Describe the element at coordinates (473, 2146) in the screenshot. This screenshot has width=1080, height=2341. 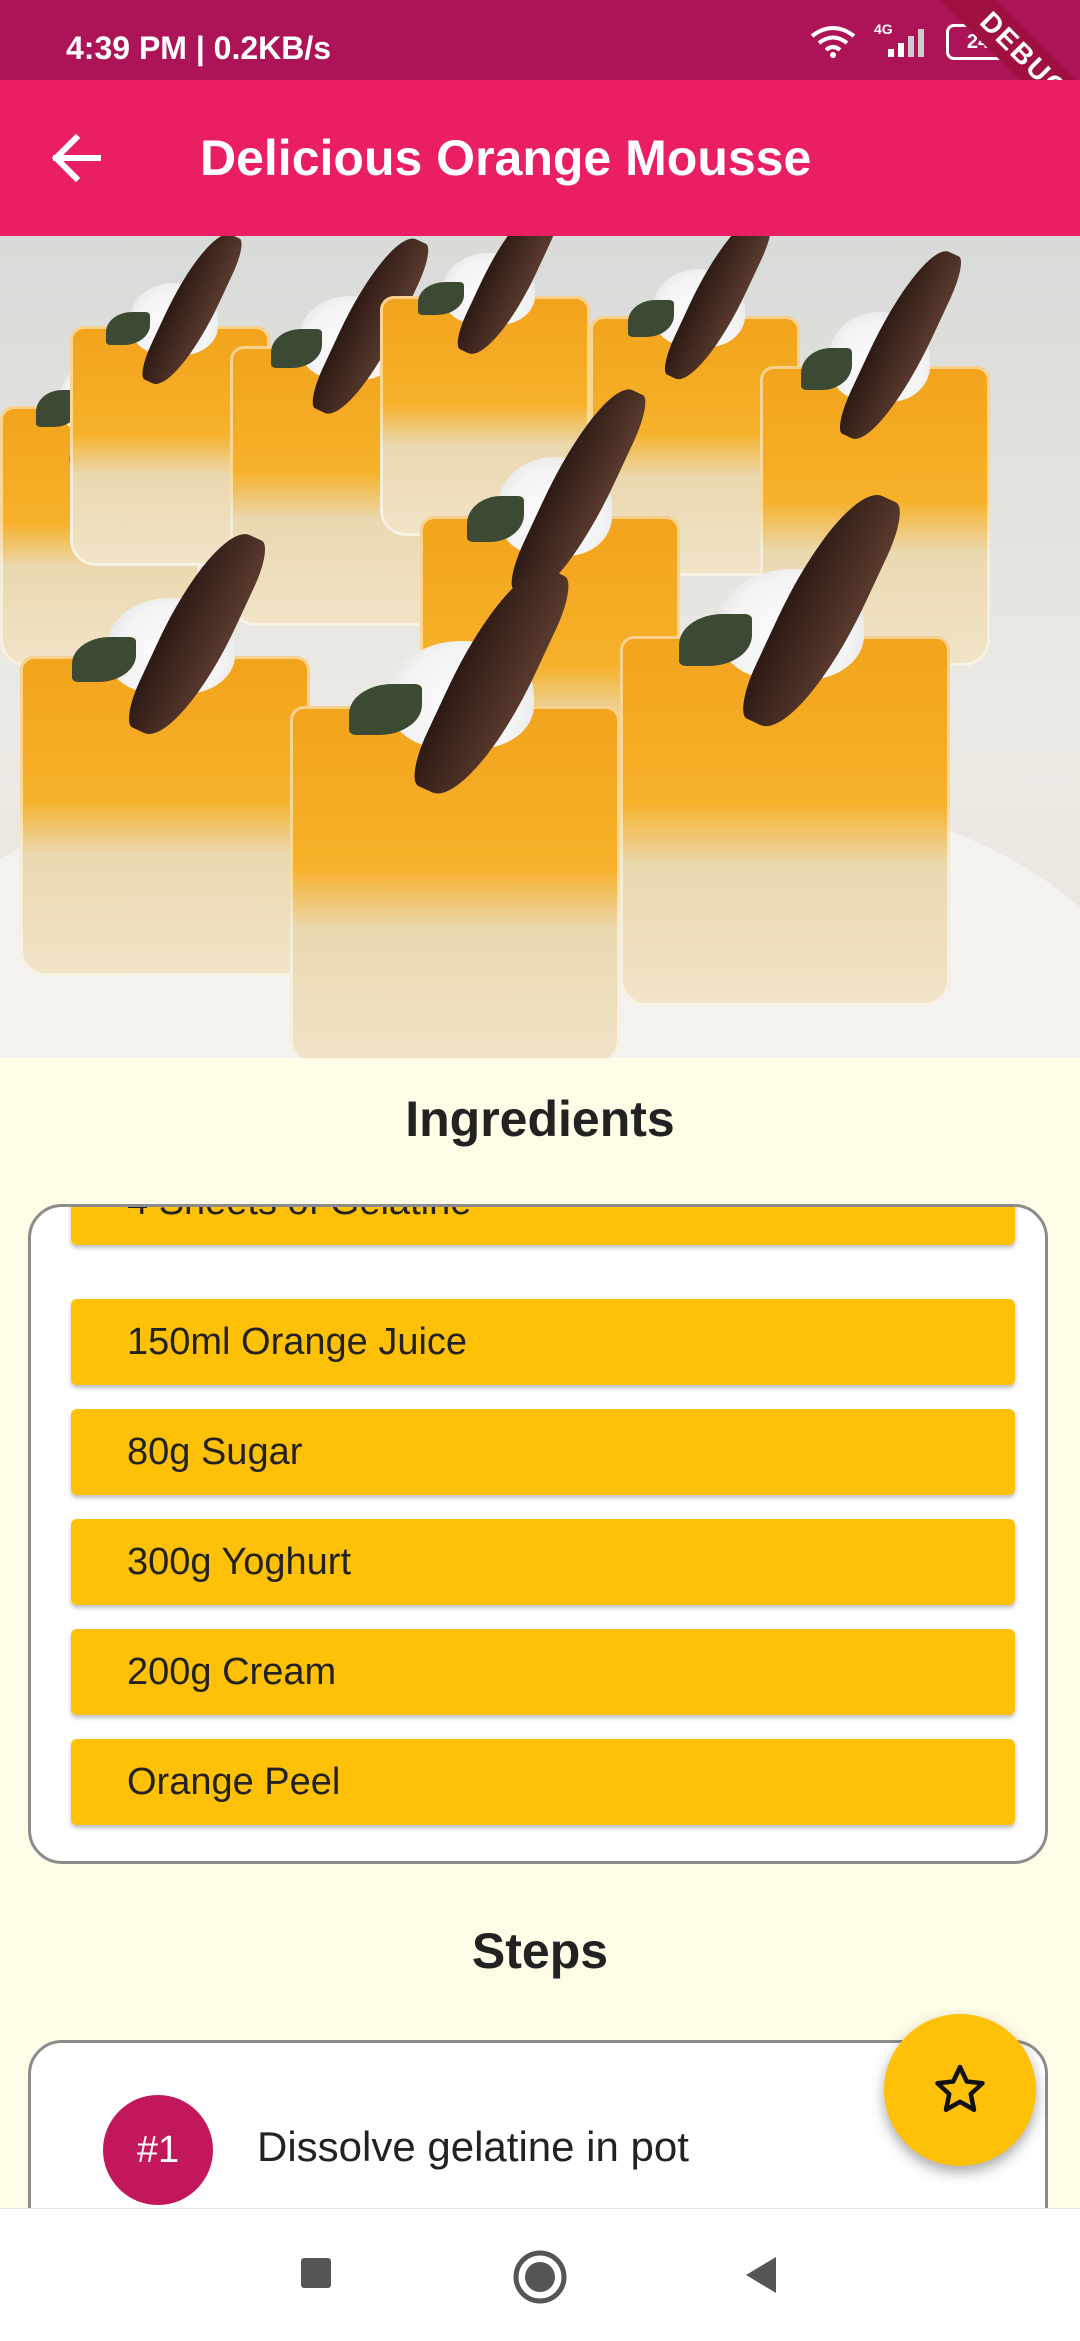
I see `step-text: Dissolve gelatine in pot` at that location.